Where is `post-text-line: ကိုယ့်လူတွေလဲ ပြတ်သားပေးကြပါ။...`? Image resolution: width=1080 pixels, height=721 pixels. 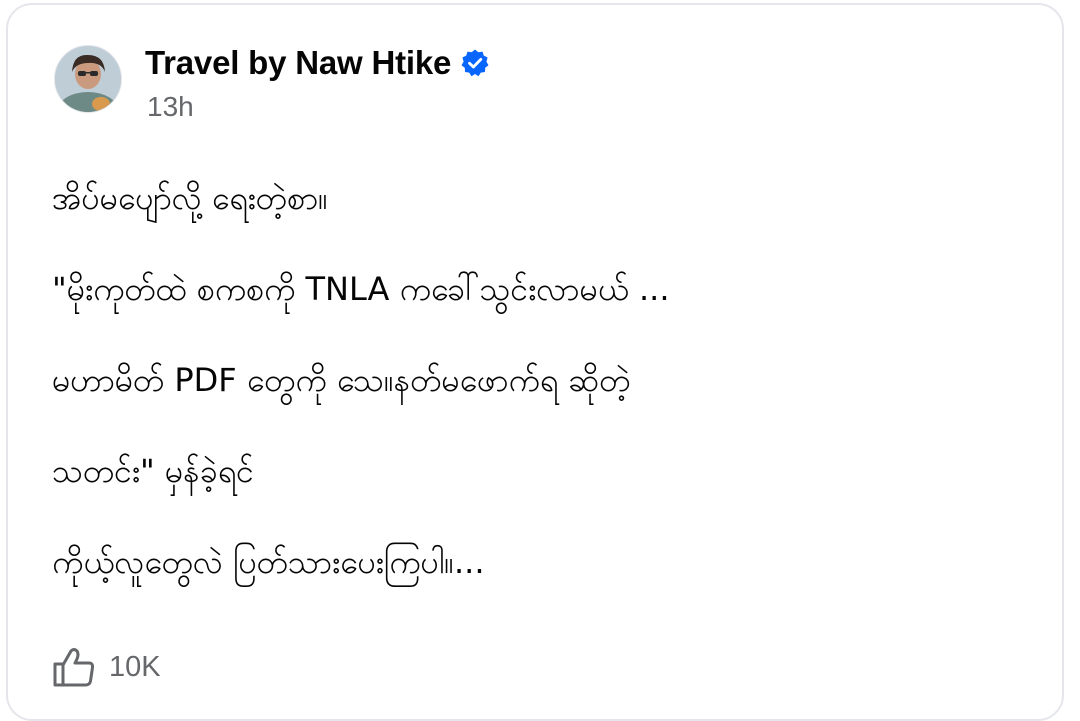
post-text-line: ကိုယ့်လူတွေလဲ ပြတ်သားပေးကြပါ။... is located at coordinates (268, 562).